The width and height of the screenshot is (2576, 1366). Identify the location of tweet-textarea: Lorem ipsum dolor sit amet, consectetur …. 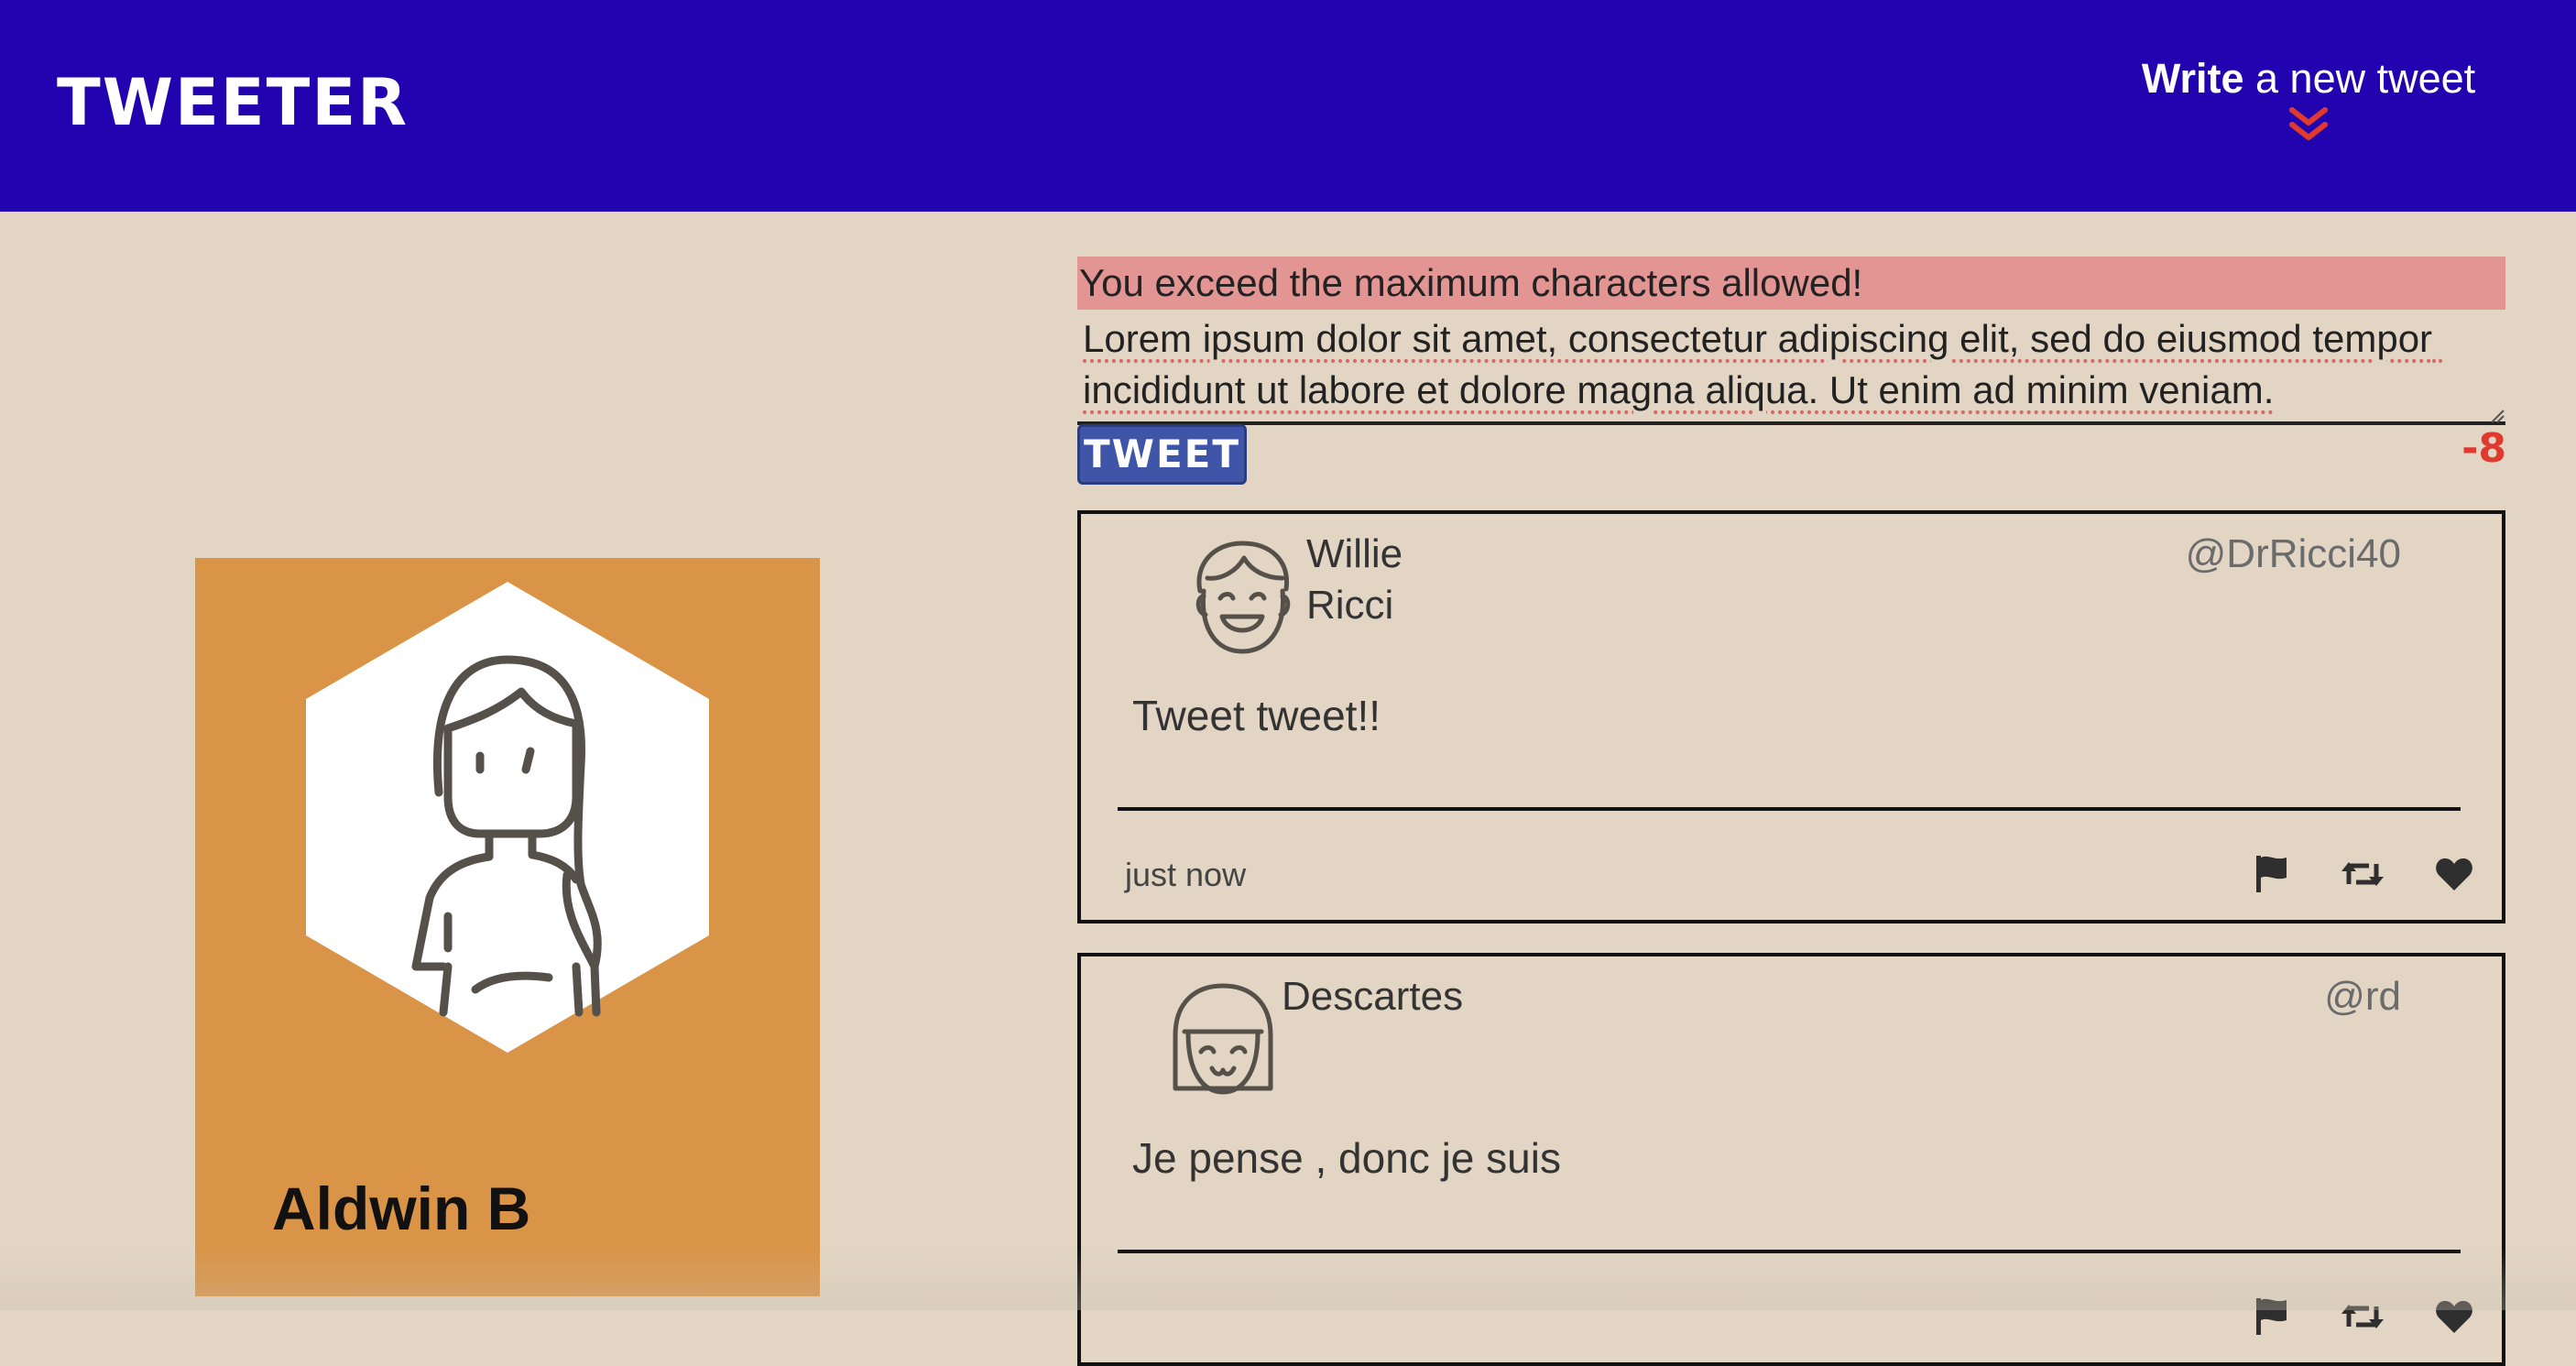
(1791, 367).